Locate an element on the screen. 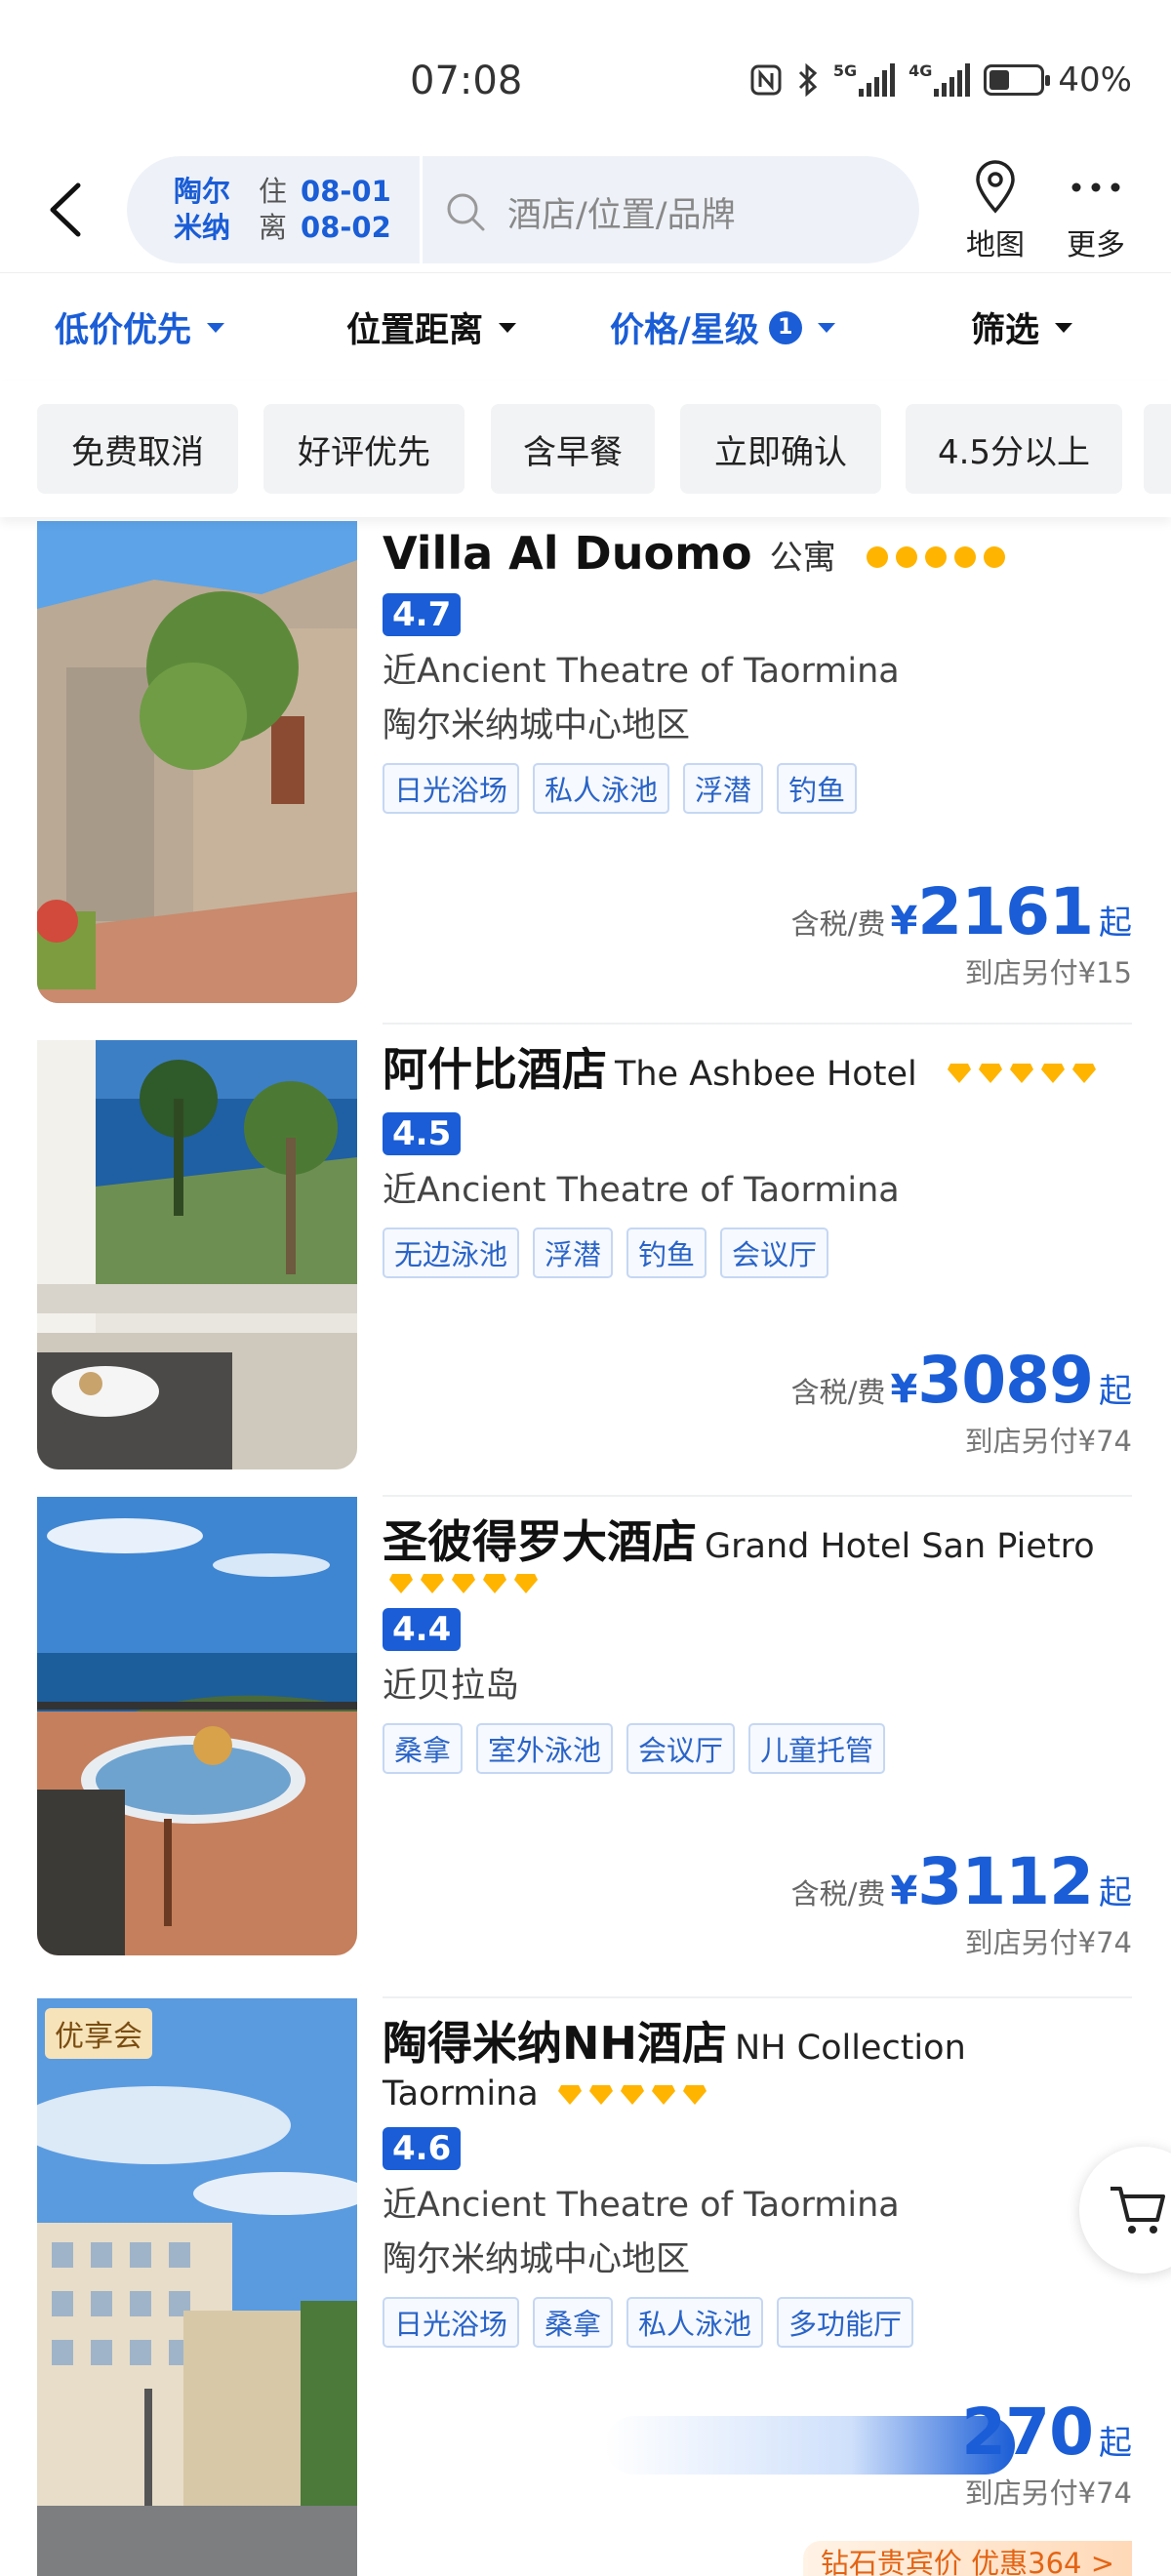 This screenshot has width=1171, height=2576. signal-4g-icon: 4G is located at coordinates (940, 80).